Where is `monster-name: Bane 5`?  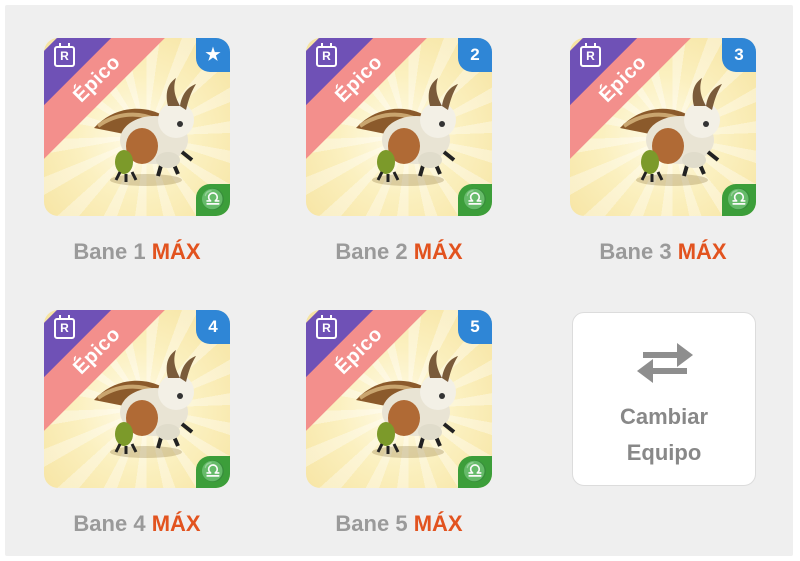
monster-name: Bane 5 is located at coordinates (371, 523).